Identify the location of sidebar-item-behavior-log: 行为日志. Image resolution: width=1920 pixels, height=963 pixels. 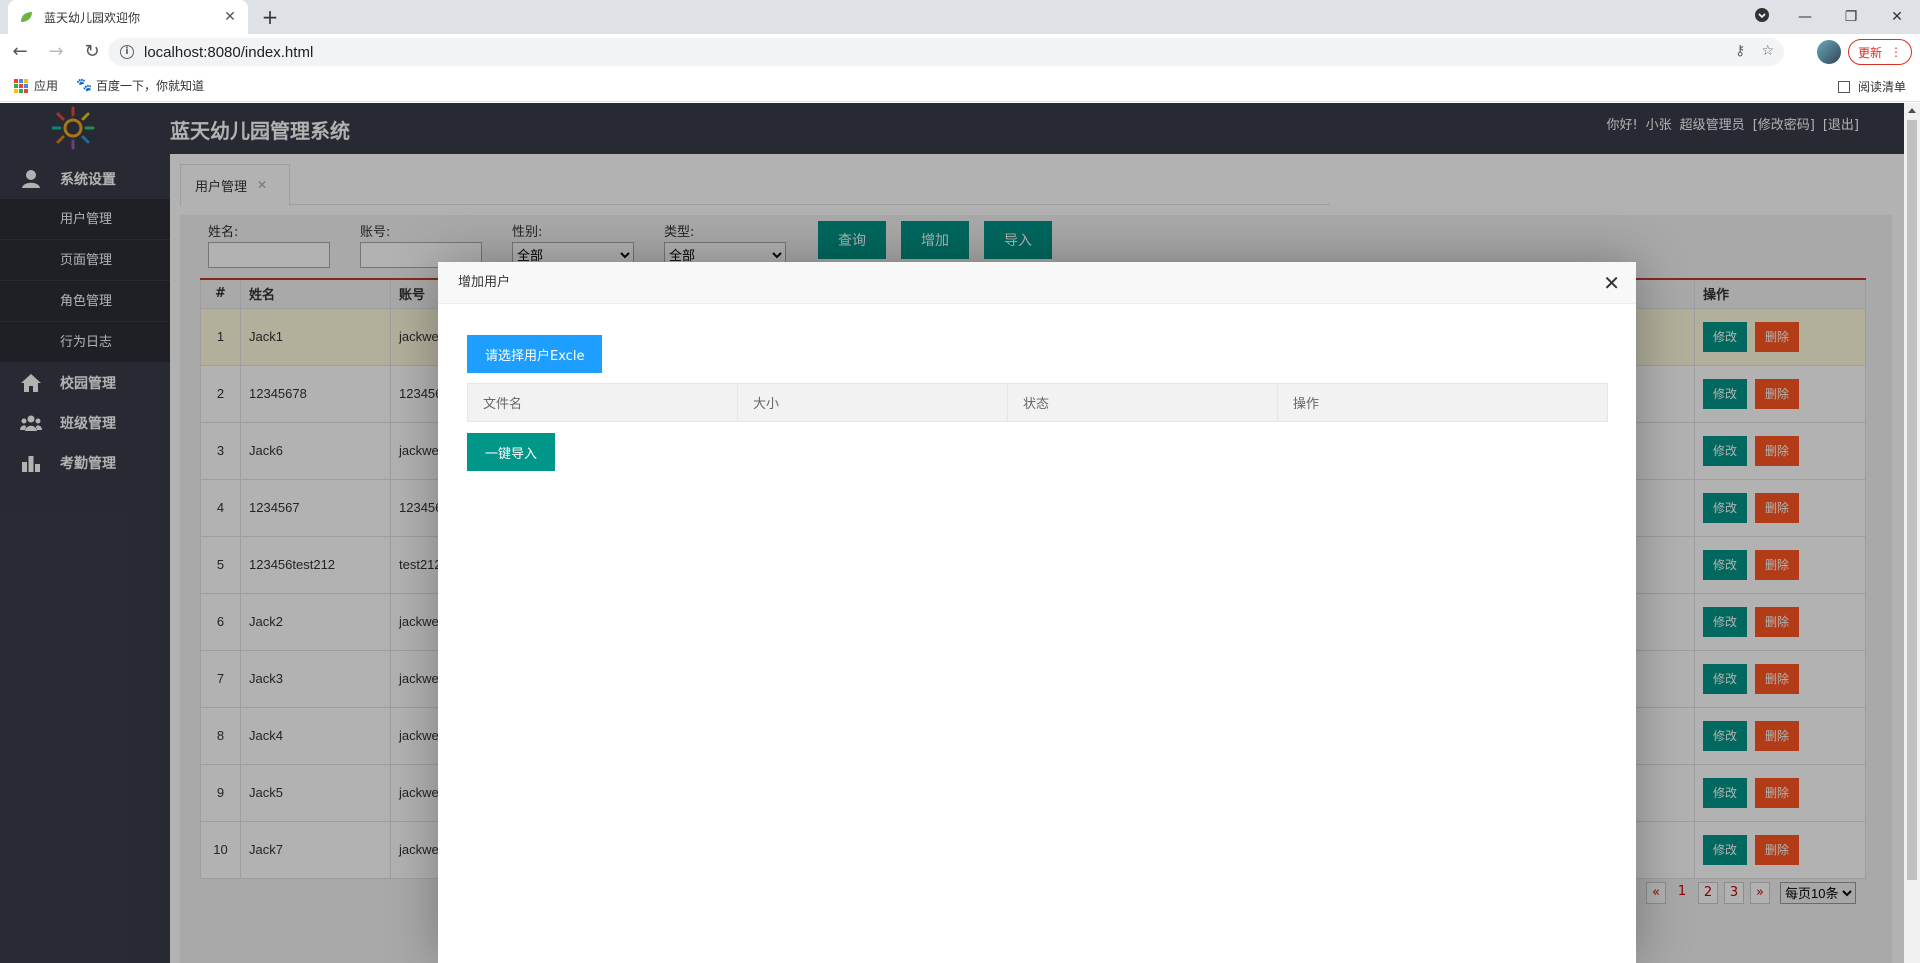
(85, 342).